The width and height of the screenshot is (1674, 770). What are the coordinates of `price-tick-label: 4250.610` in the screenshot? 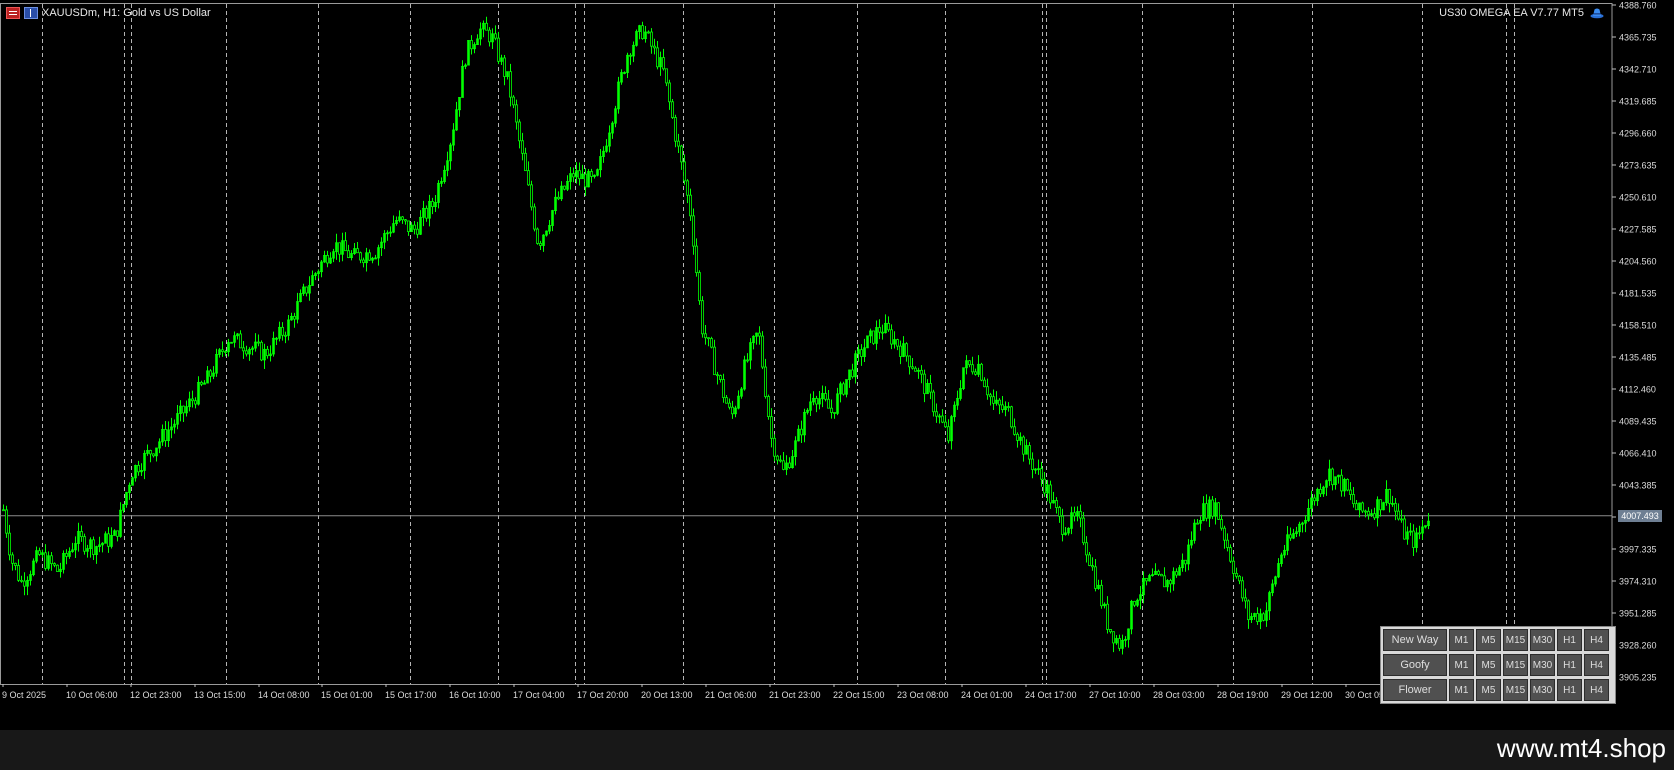 It's located at (1638, 198).